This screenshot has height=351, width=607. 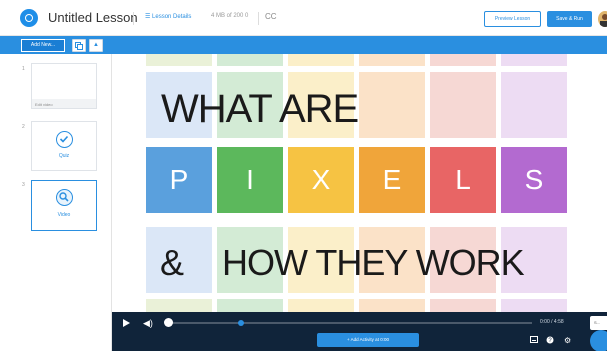 What do you see at coordinates (598, 340) in the screenshot?
I see `chat-help-icon` at bounding box center [598, 340].